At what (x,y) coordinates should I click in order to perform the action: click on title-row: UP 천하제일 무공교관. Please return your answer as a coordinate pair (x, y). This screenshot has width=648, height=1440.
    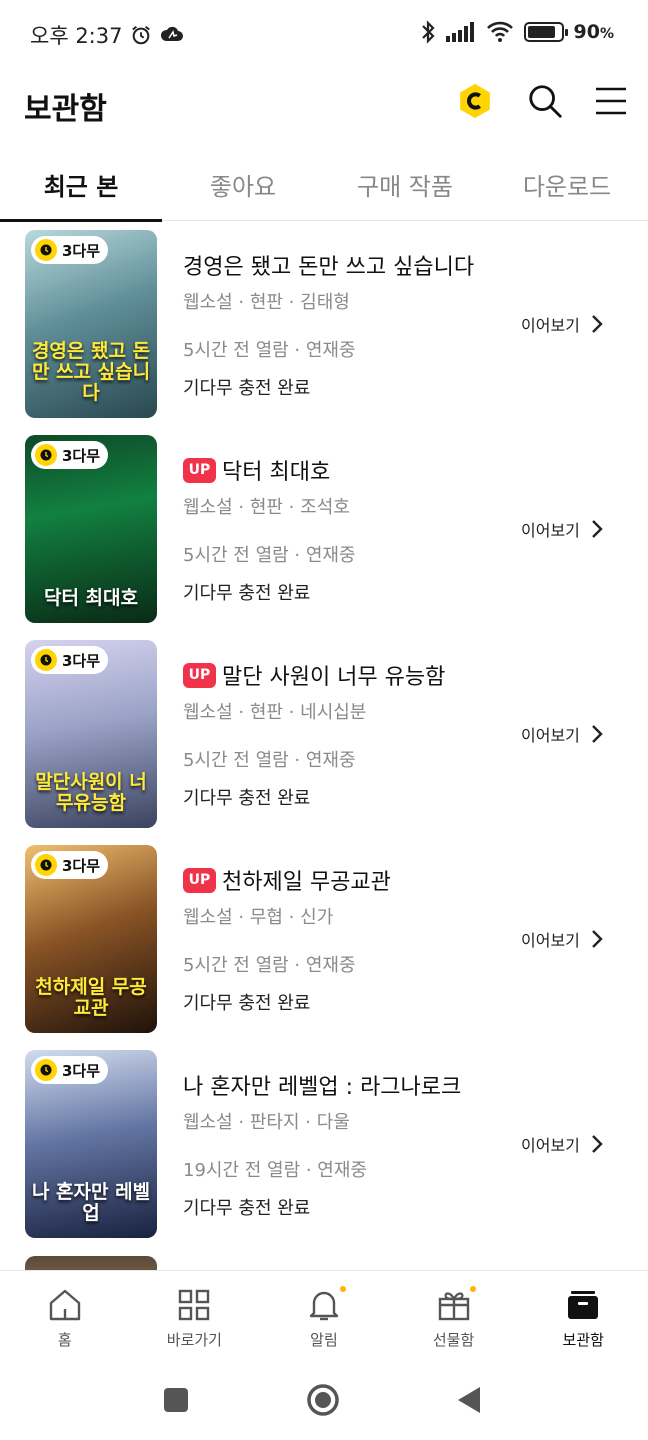
    Looking at the image, I should click on (287, 880).